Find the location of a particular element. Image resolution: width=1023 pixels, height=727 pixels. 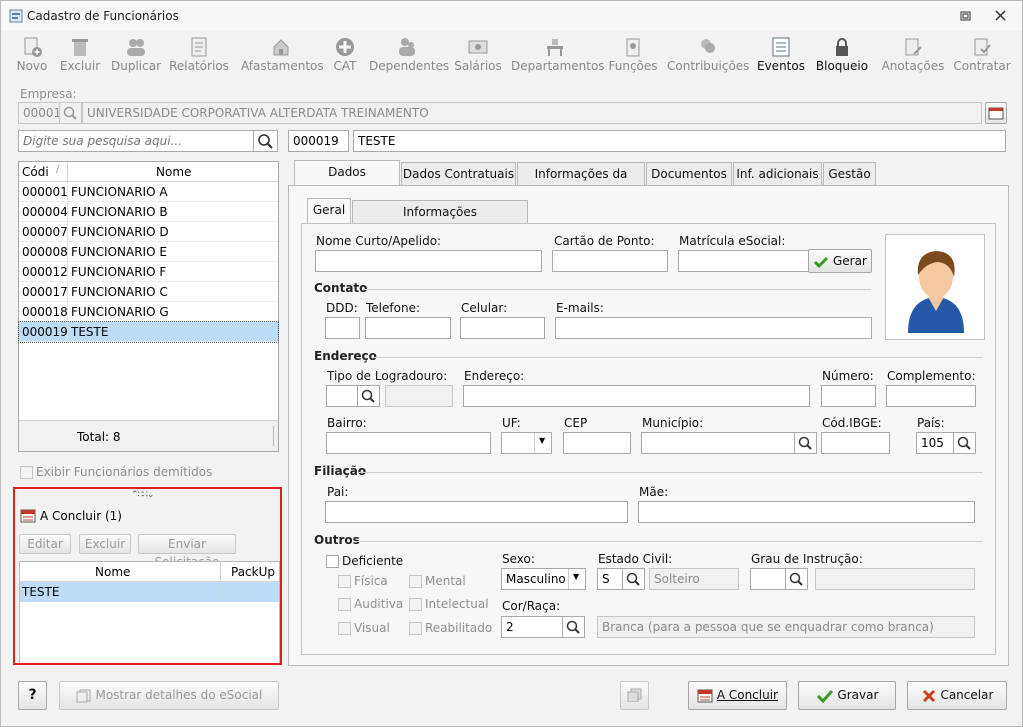

show-dismissed-checkbox is located at coordinates (26, 472).